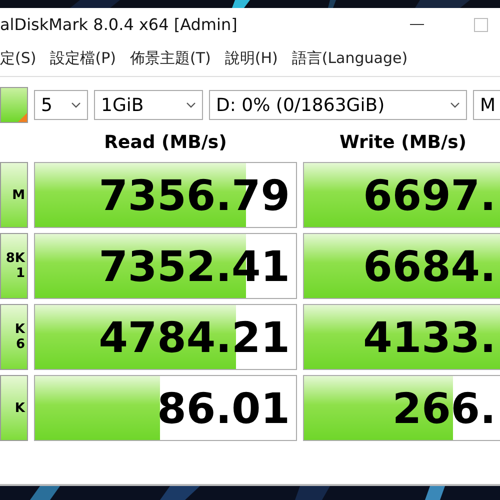 This screenshot has width=500, height=500. What do you see at coordinates (83, 58) in the screenshot?
I see `menu-item: 設定檔(P)` at bounding box center [83, 58].